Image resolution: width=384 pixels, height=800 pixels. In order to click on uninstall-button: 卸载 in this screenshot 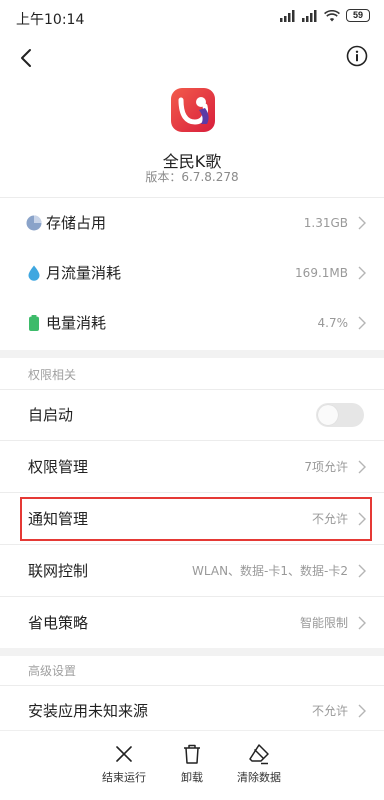, I will do `click(192, 764)`.